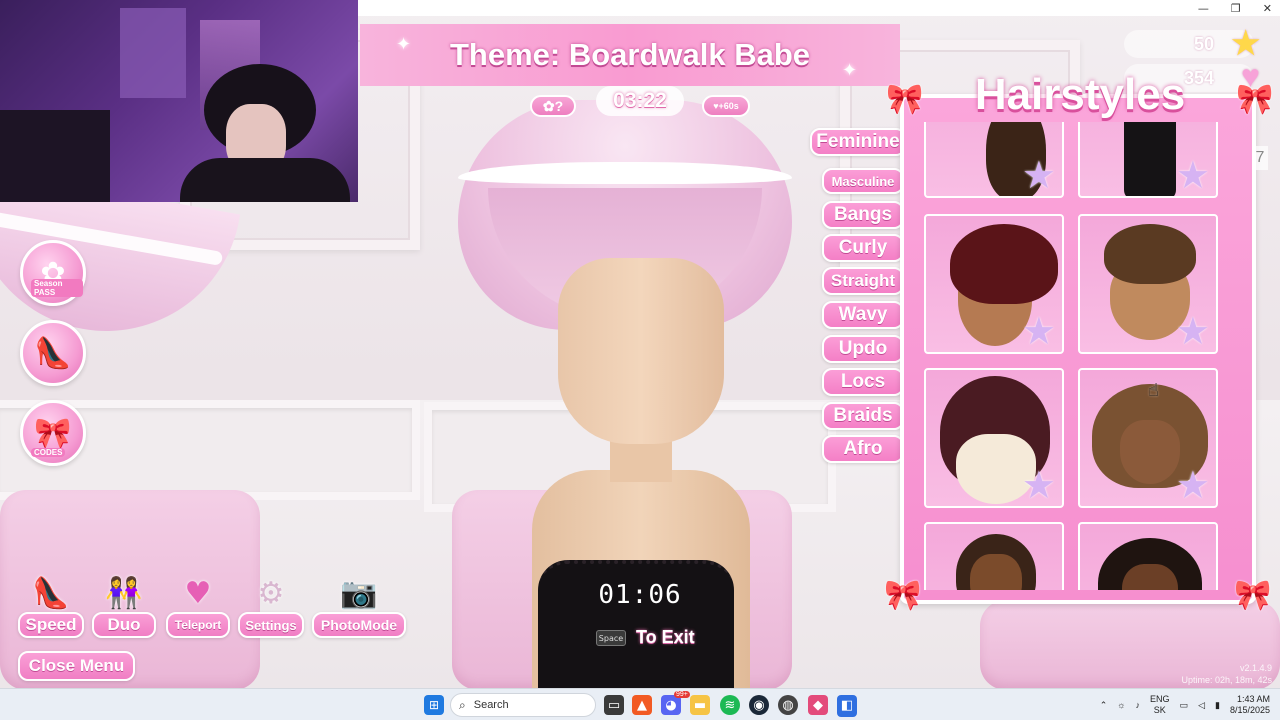 The height and width of the screenshot is (720, 1280). What do you see at coordinates (359, 593) in the screenshot?
I see `camera-icon: 📷` at bounding box center [359, 593].